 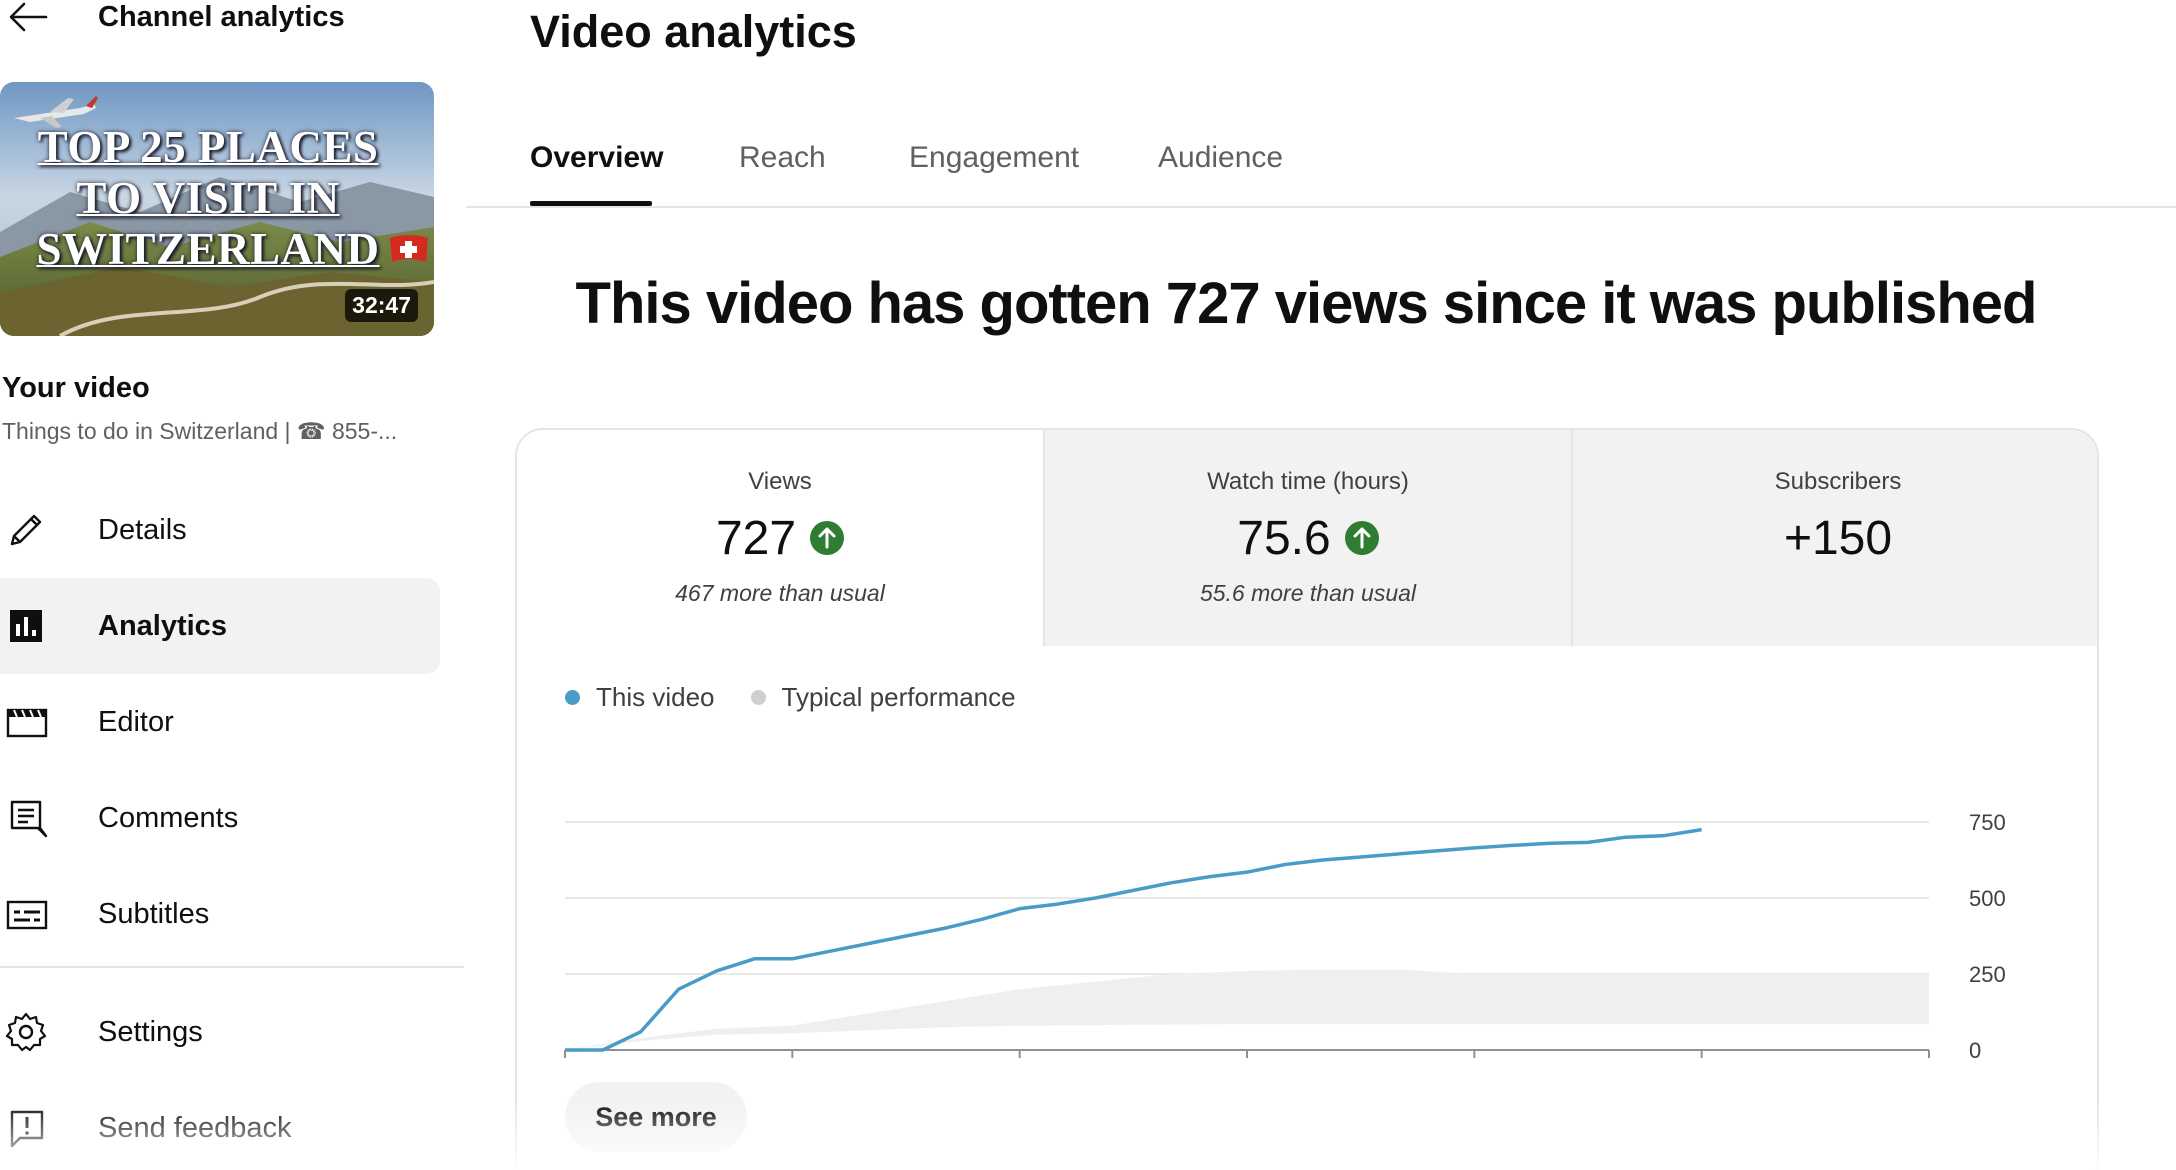 What do you see at coordinates (76, 388) in the screenshot?
I see `your-video-heading: Your video` at bounding box center [76, 388].